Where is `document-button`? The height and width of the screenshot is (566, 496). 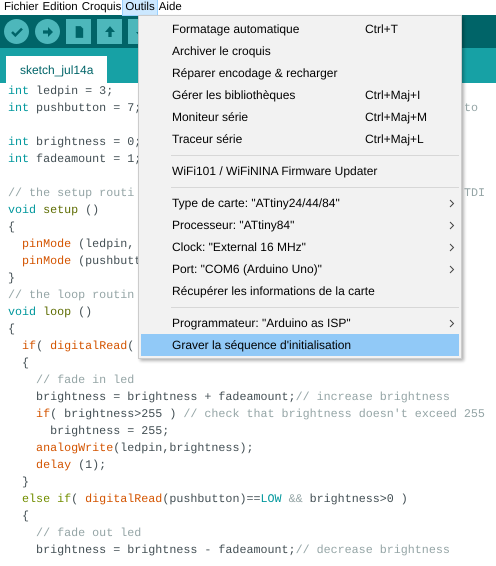 document-button is located at coordinates (78, 31).